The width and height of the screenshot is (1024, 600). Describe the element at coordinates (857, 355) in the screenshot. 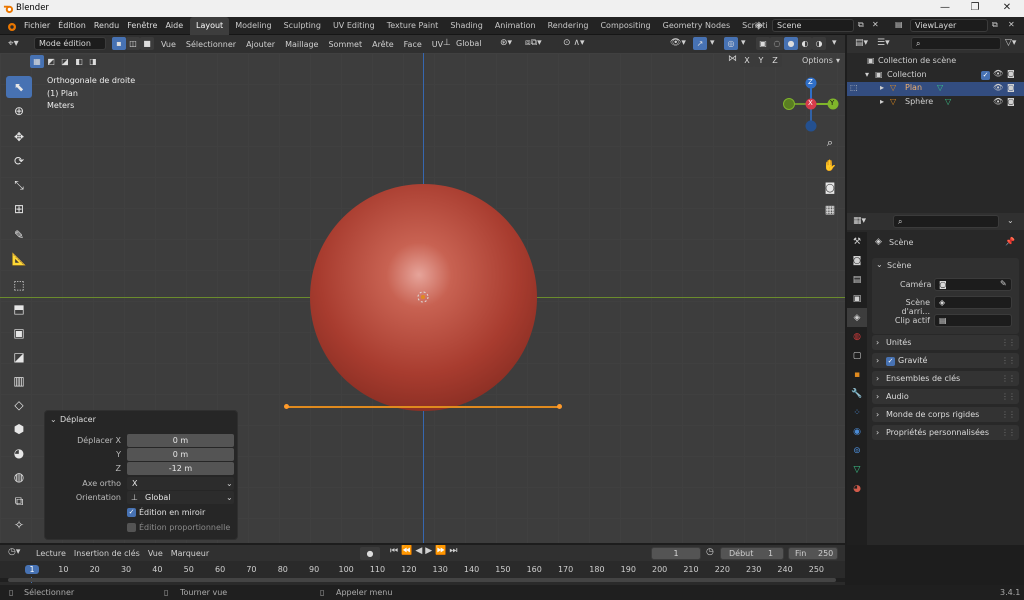

I see `collection-tab-icon: ▢` at that location.